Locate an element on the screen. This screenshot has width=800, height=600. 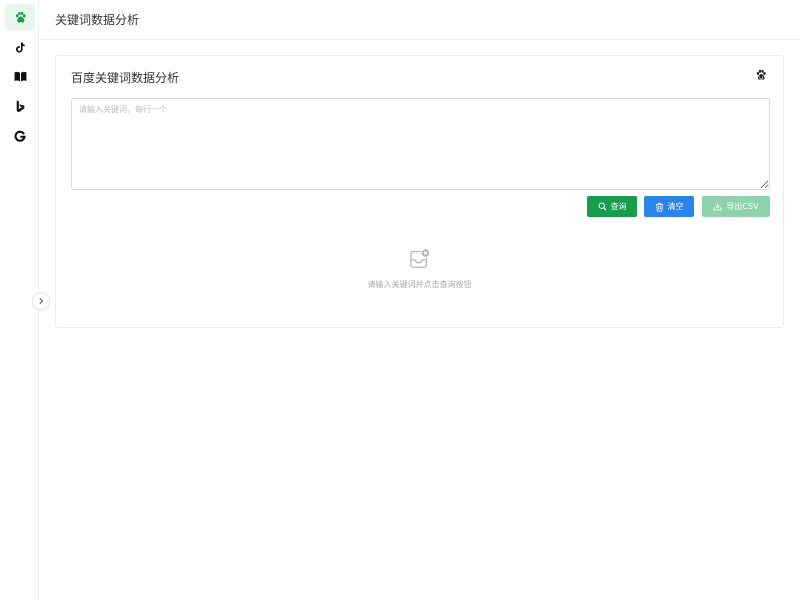
clear-button: 清空 is located at coordinates (669, 206).